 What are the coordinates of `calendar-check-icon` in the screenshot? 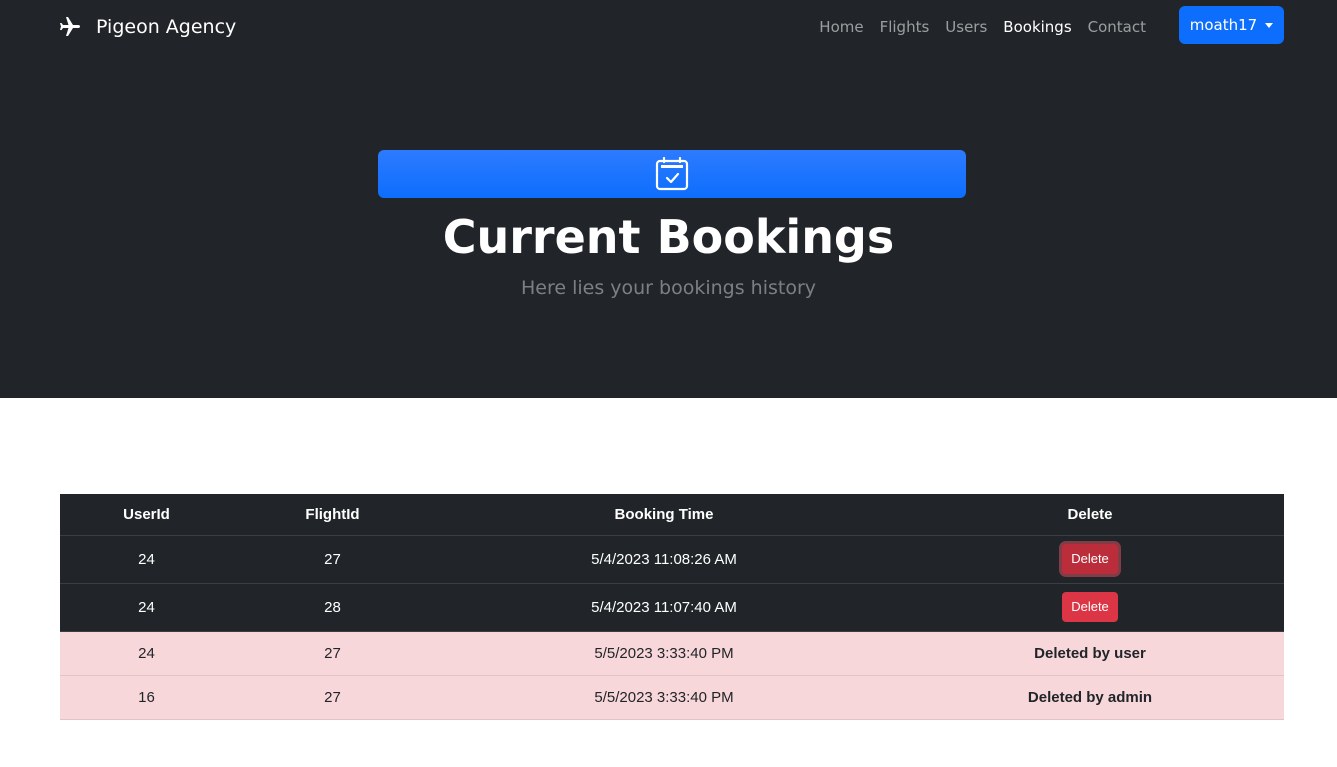 It's located at (672, 174).